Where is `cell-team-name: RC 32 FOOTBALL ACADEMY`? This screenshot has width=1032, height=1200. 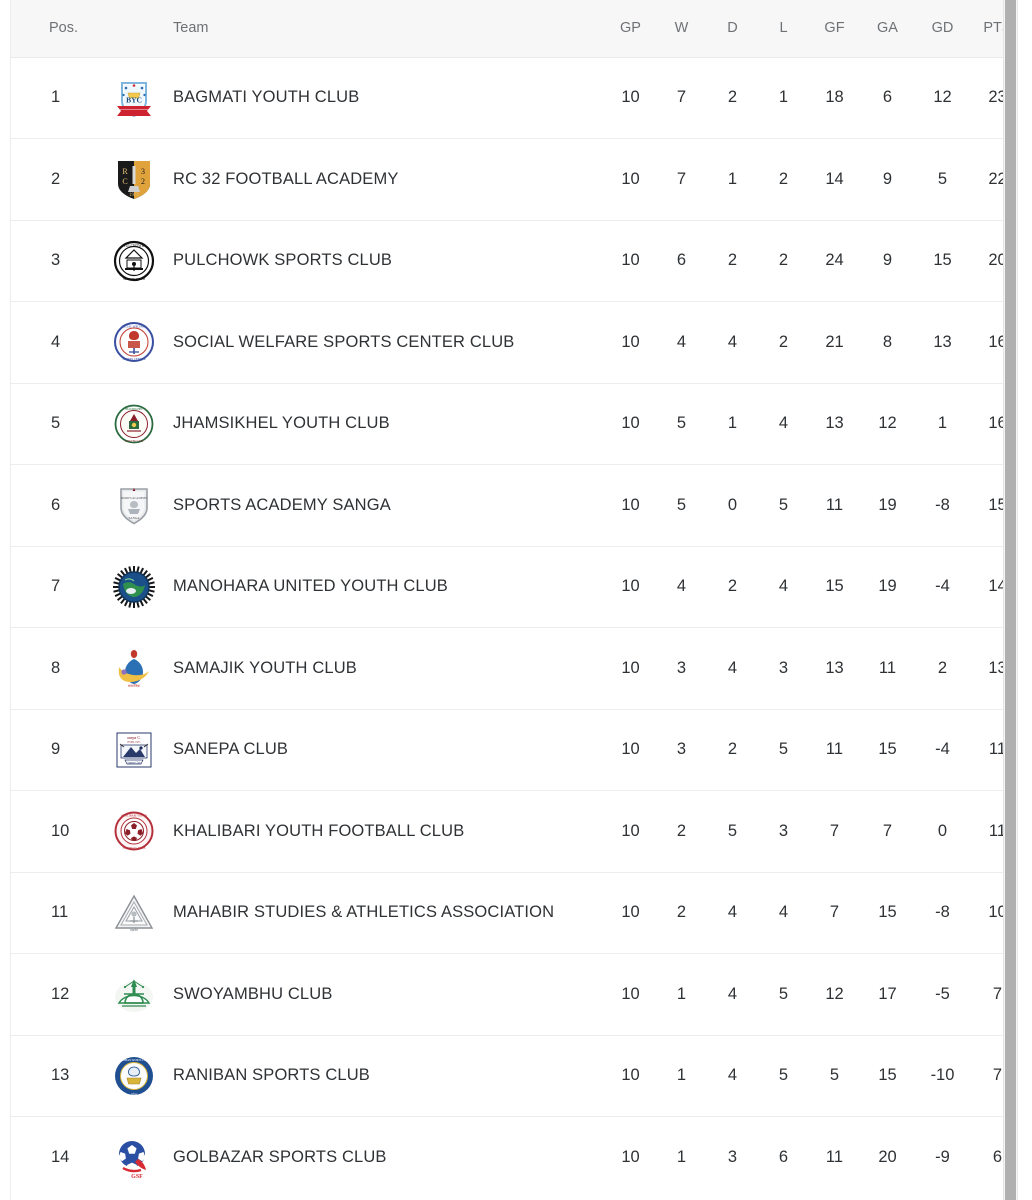 cell-team-name: RC 32 FOOTBALL ACADEMY is located at coordinates (385, 179).